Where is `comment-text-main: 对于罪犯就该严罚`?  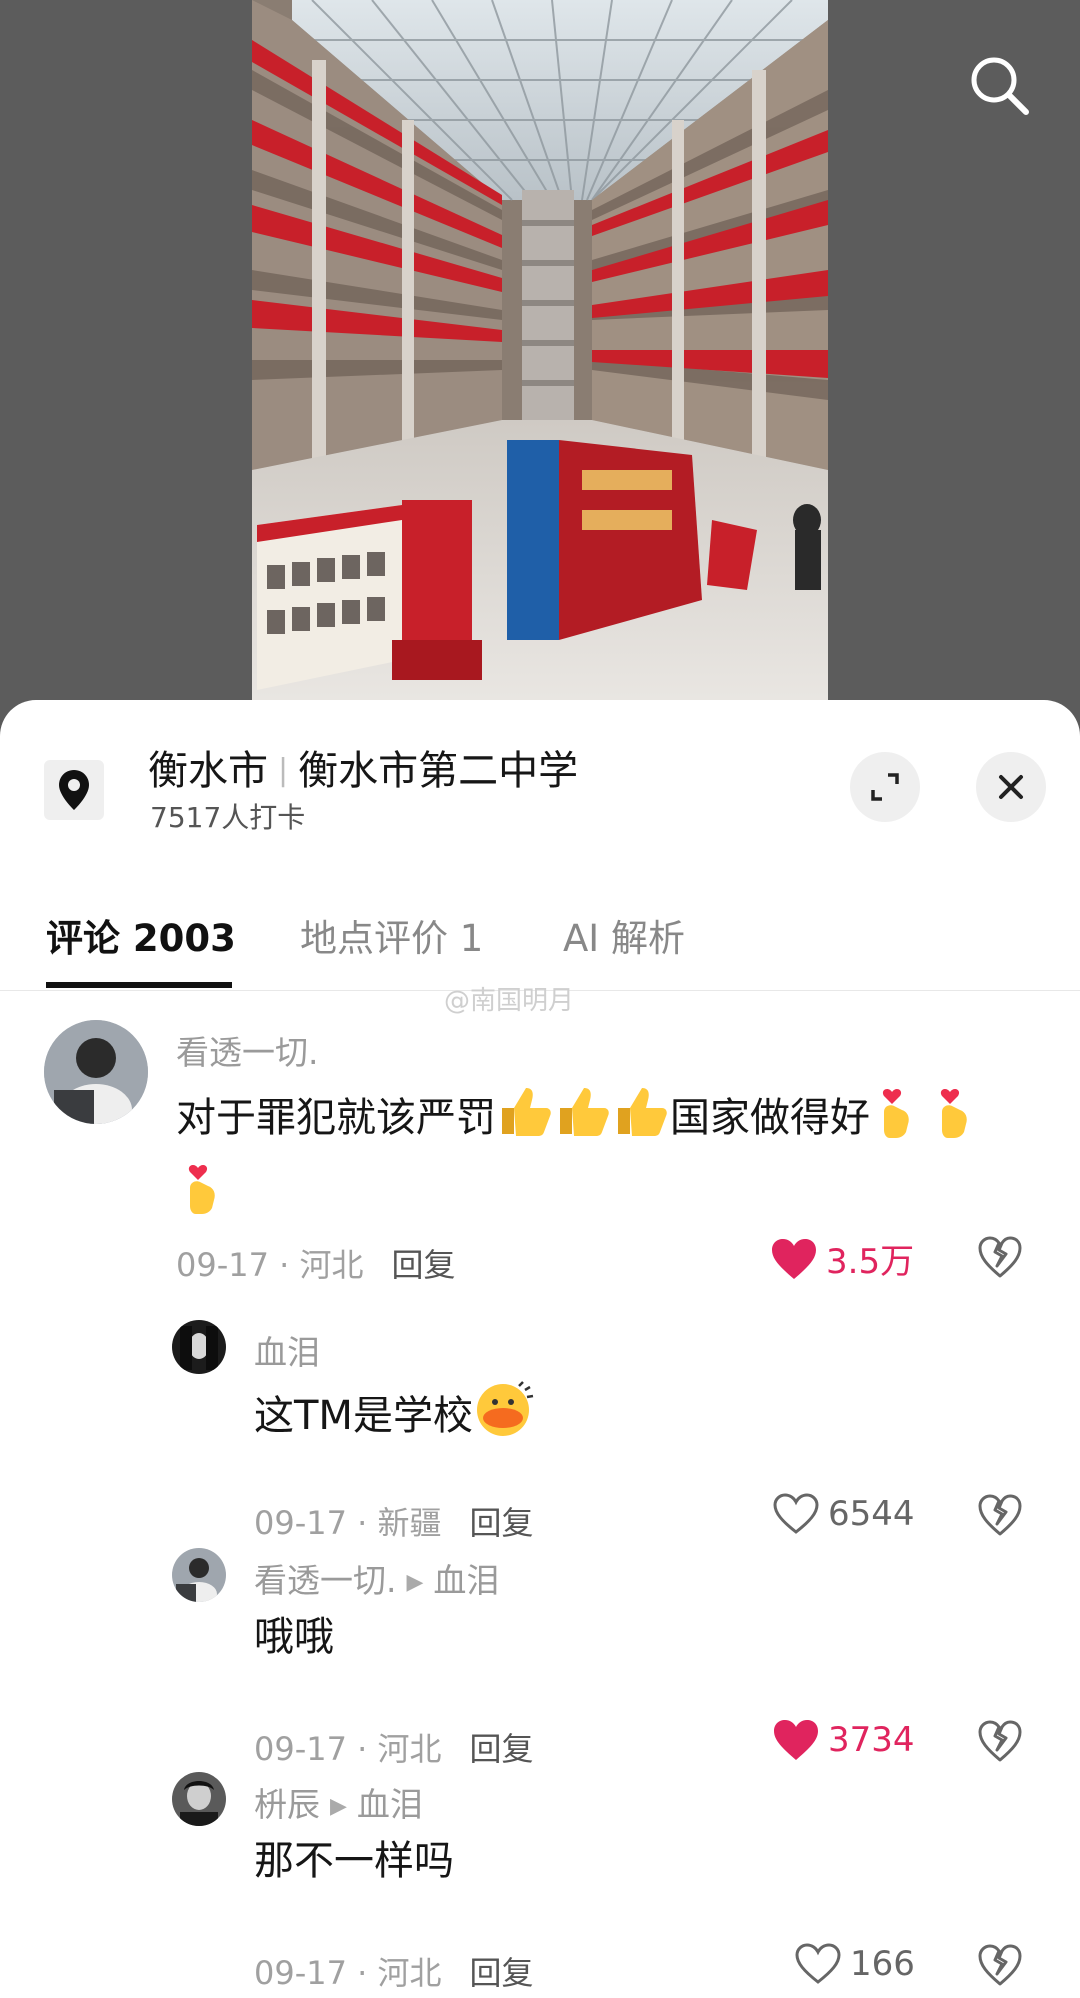
comment-text-main: 对于罪犯就该严罚 is located at coordinates (336, 1118).